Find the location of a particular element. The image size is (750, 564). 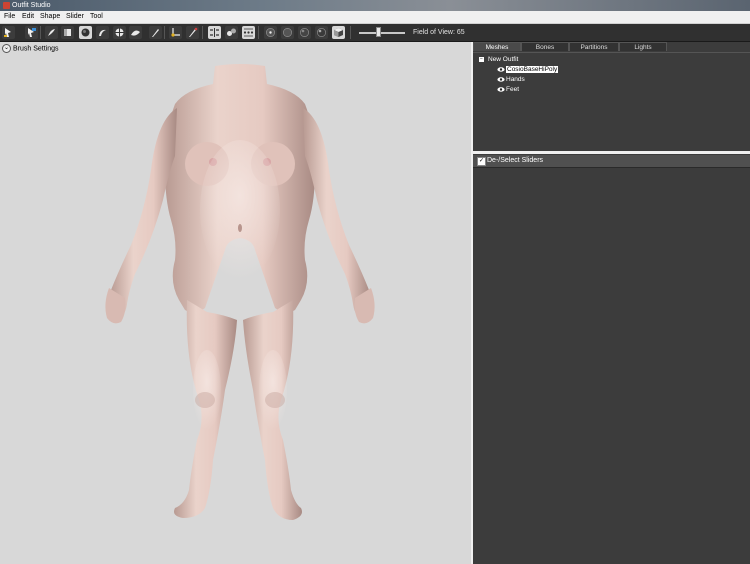

deflate-brush-button is located at coordinates (85, 32).